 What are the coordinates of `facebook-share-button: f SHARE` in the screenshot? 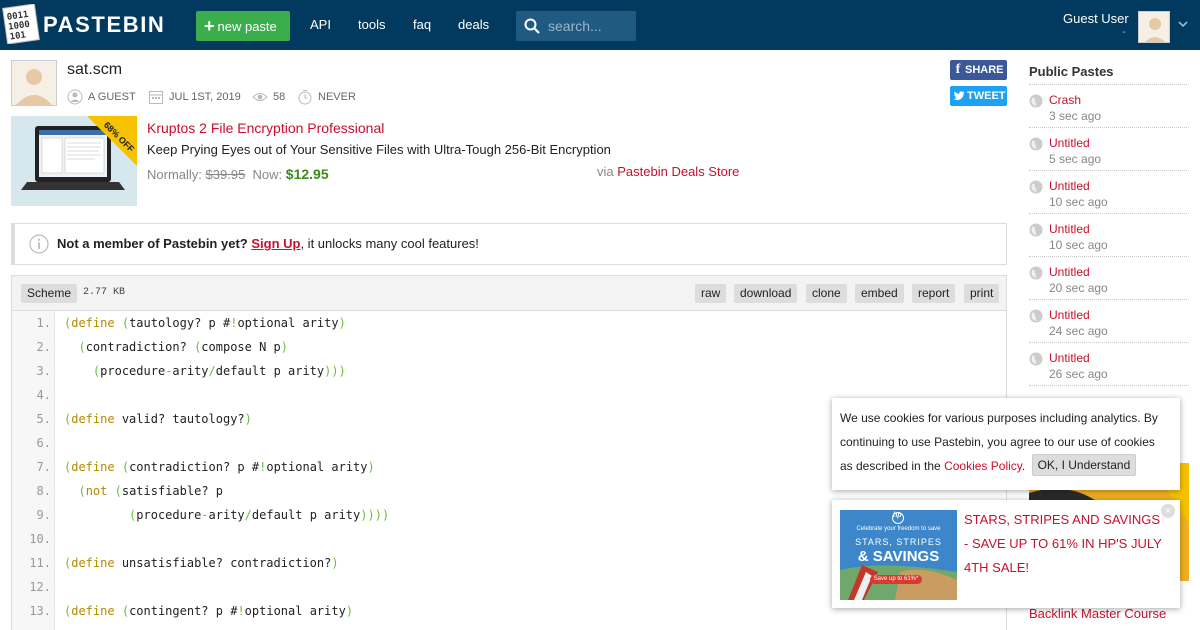 It's located at (978, 70).